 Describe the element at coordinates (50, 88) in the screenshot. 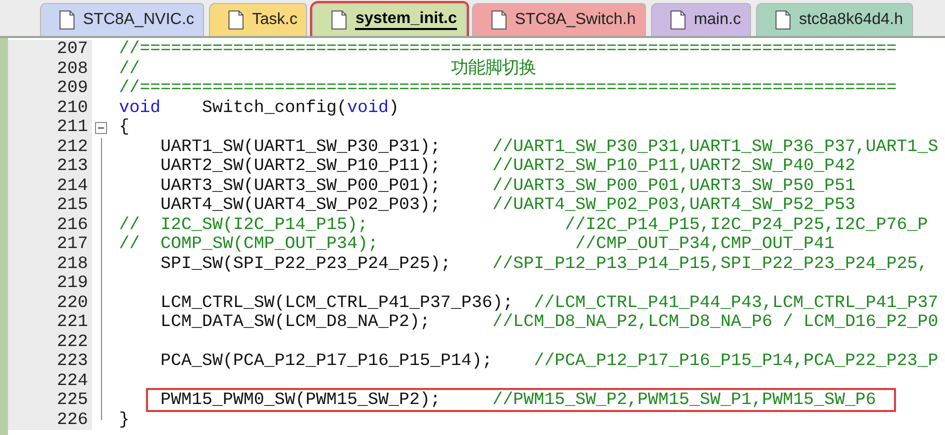

I see `line-number: 209` at that location.